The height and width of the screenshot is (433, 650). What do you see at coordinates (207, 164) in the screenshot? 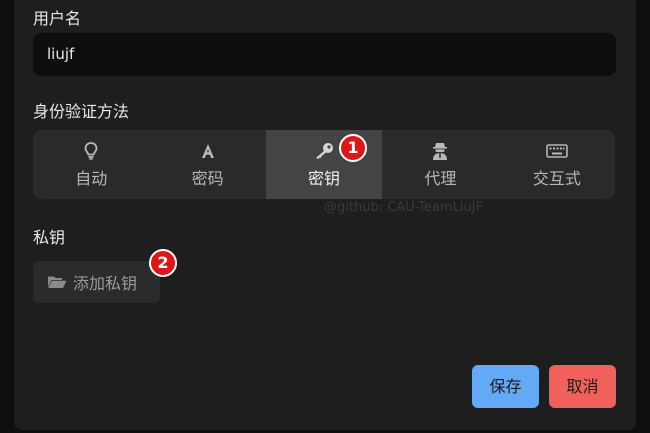
I see `auth-option-password: 密码` at bounding box center [207, 164].